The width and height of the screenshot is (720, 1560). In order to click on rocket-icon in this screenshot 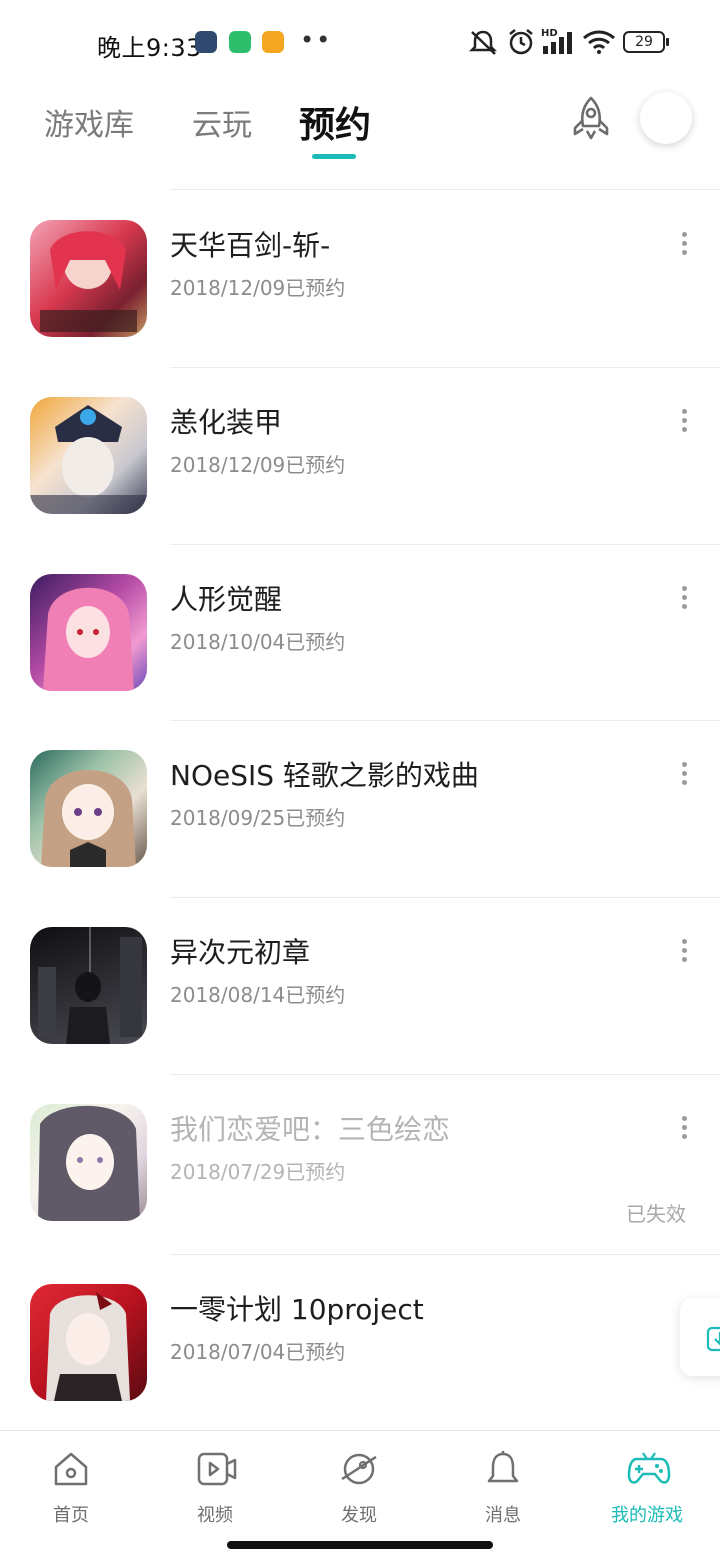, I will do `click(591, 119)`.